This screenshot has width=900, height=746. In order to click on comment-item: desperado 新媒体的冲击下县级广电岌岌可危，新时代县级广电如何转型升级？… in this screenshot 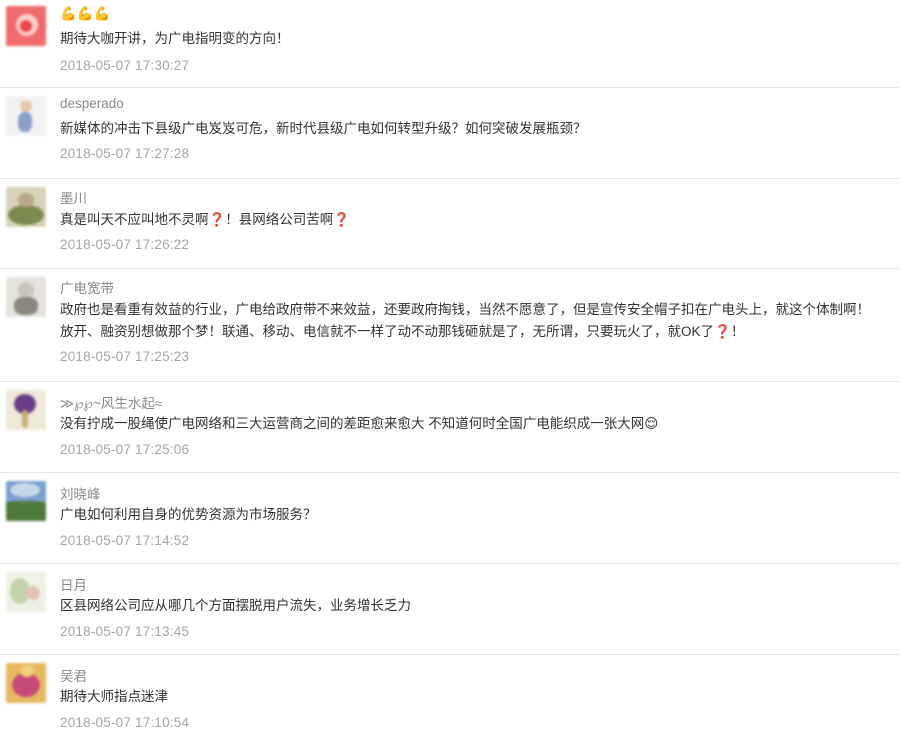, I will do `click(450, 133)`.